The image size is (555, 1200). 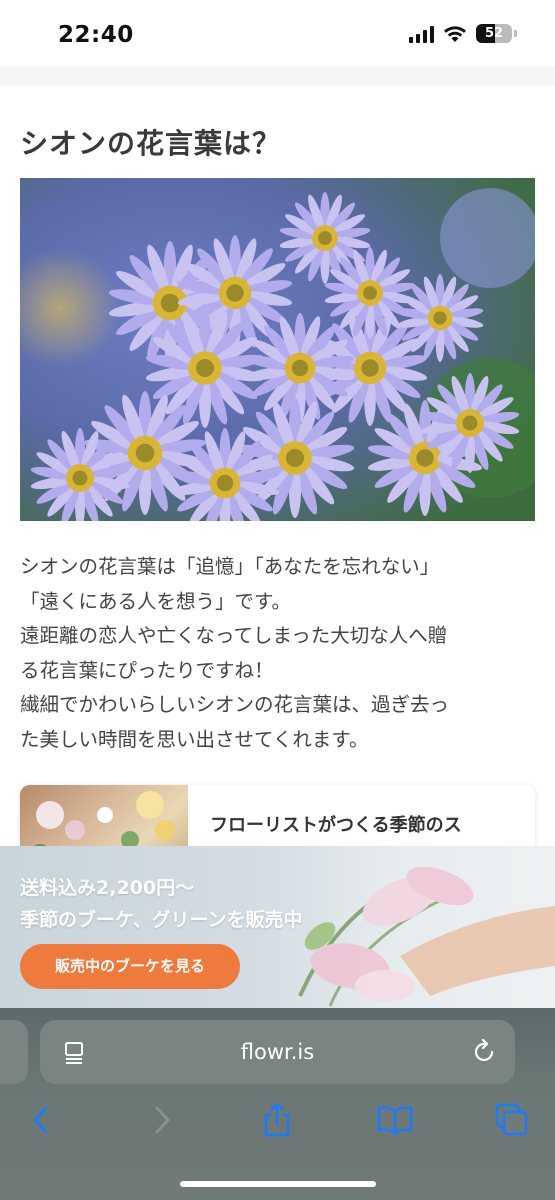 I want to click on page-top-divider, so click(x=277, y=76).